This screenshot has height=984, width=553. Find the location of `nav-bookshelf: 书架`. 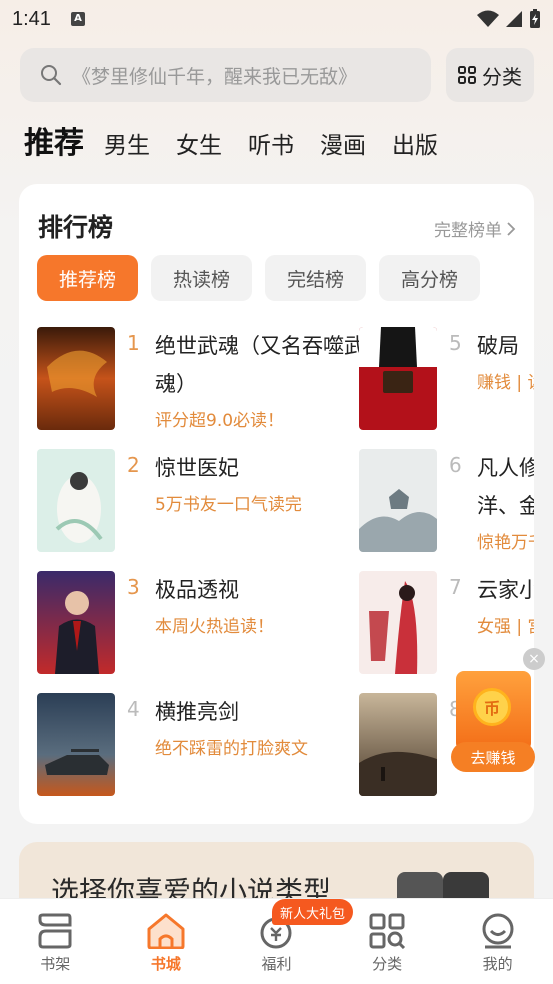

nav-bookshelf: 书架 is located at coordinates (55, 941).